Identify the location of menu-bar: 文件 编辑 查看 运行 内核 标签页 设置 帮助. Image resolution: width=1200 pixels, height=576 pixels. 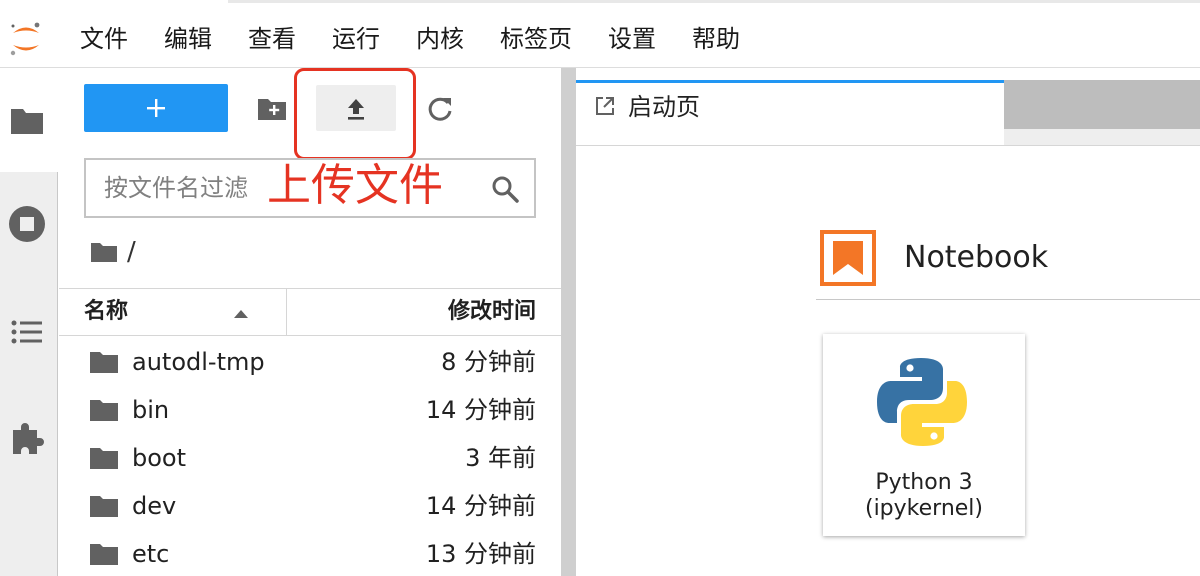
(600, 39).